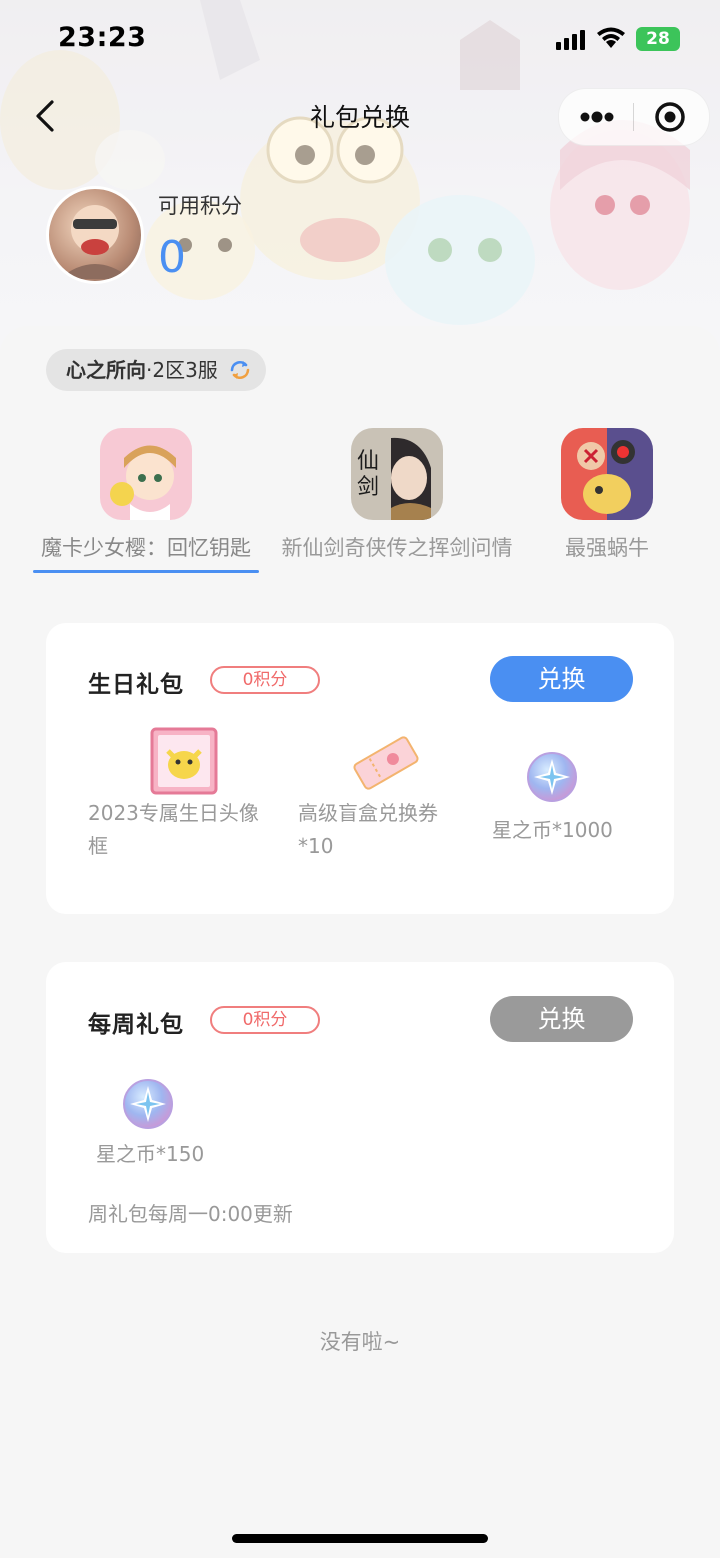 The height and width of the screenshot is (1558, 720). What do you see at coordinates (607, 474) in the screenshot?
I see `game-icon-snail` at bounding box center [607, 474].